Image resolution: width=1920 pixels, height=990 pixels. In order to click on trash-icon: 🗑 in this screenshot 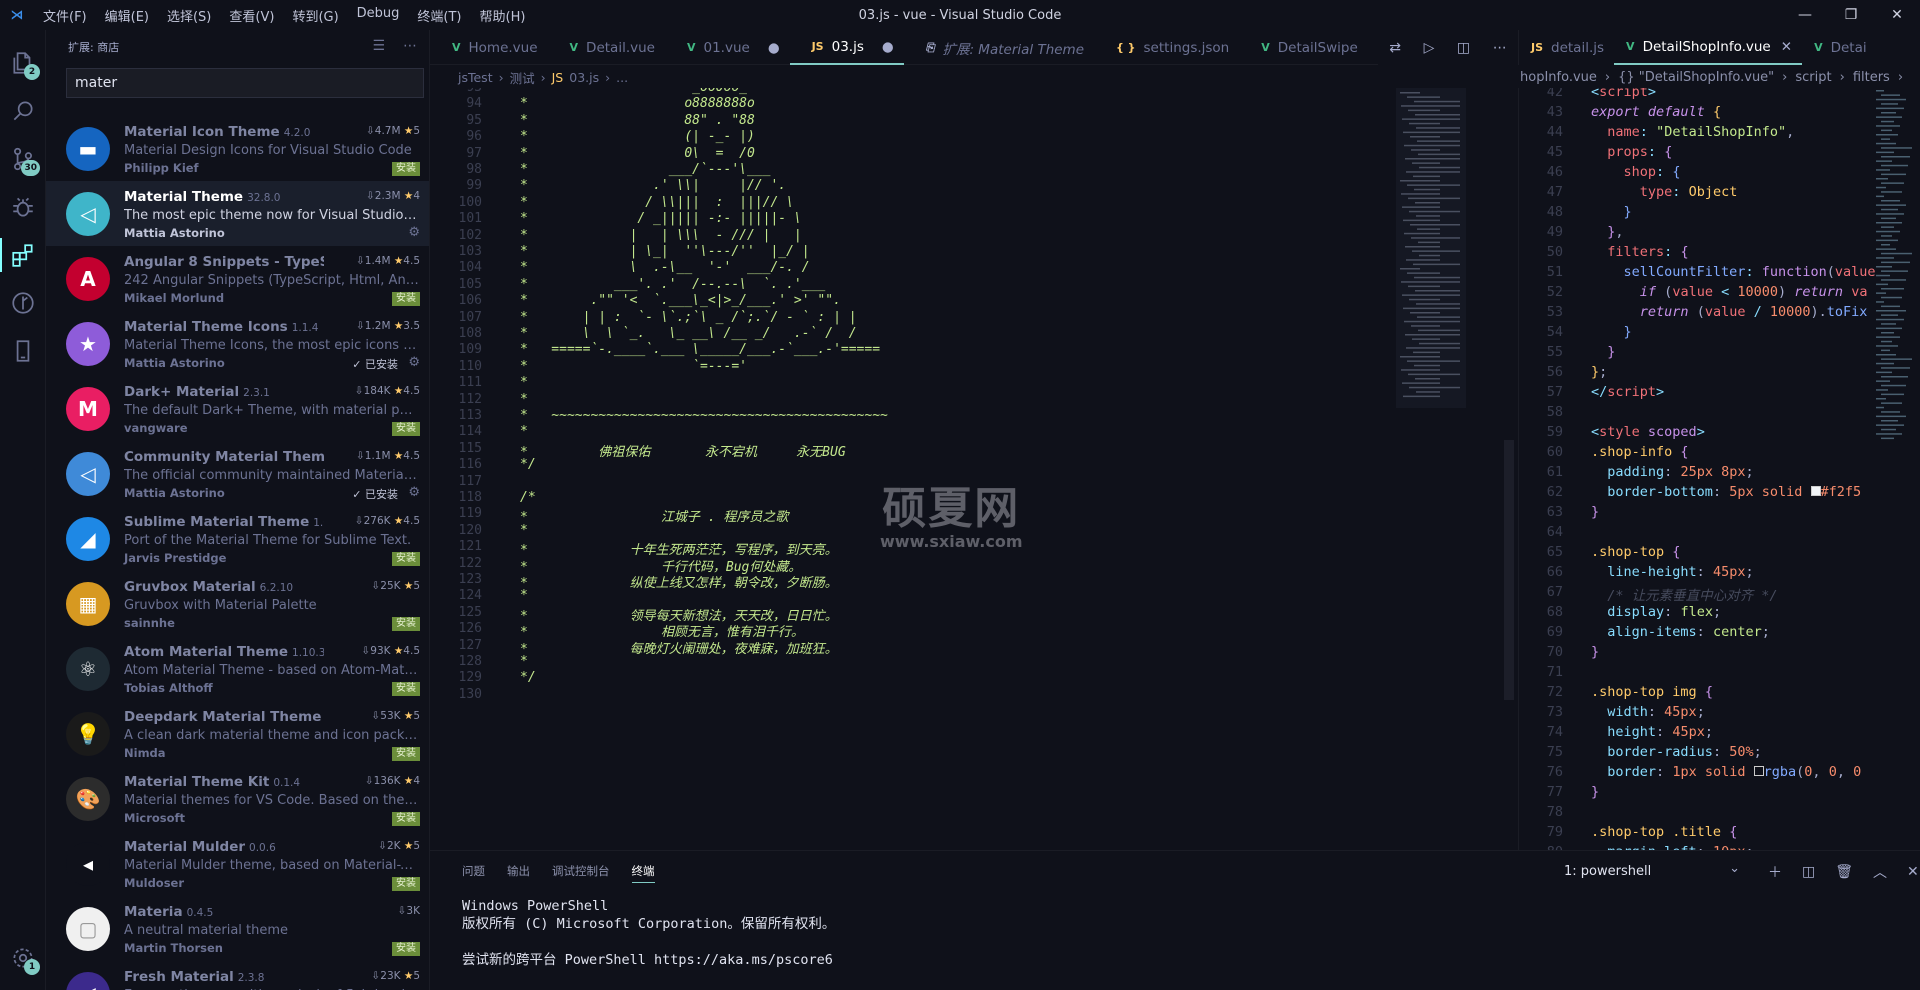, I will do `click(1844, 872)`.